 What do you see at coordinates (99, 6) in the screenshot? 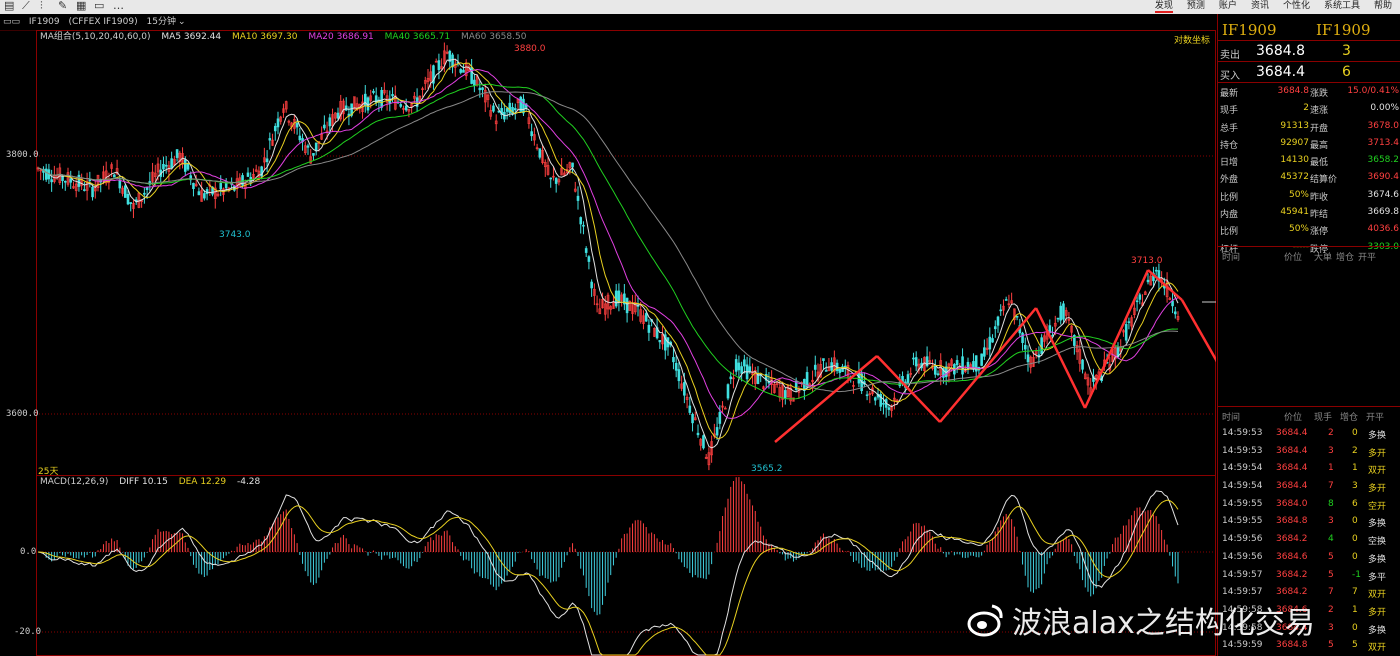
I see `window-icon: ▭` at bounding box center [99, 6].